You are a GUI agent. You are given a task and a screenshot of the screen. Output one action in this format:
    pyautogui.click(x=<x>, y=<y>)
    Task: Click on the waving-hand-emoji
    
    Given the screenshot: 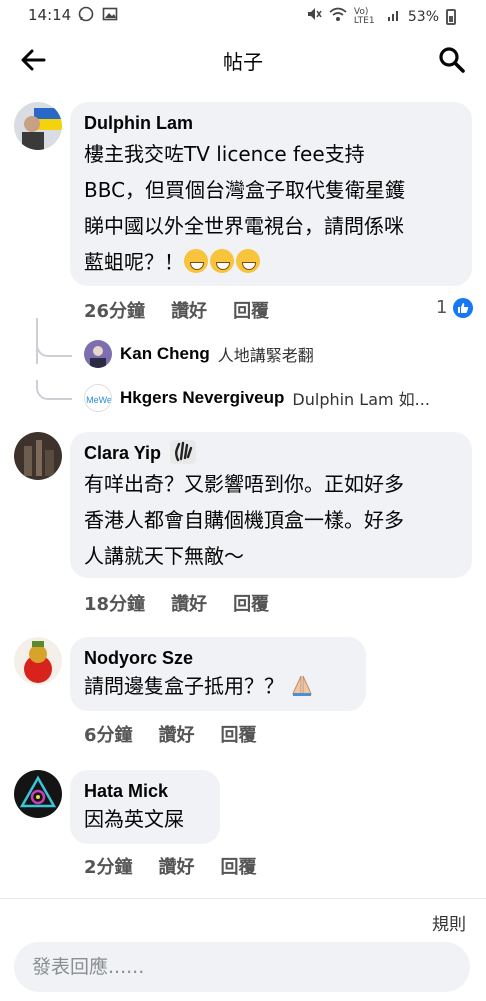 What is the action you would take?
    pyautogui.click(x=183, y=452)
    